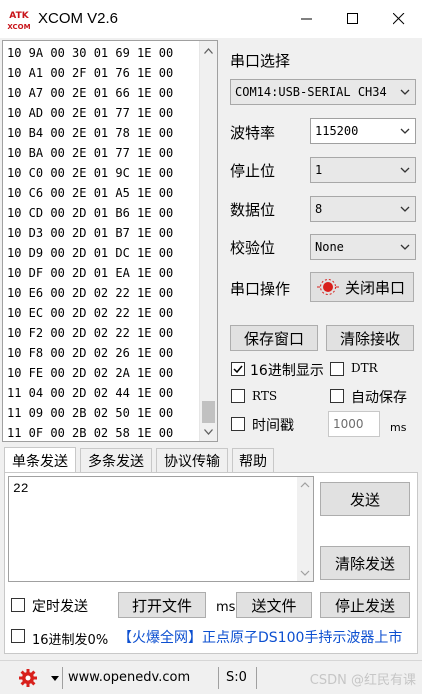 This screenshot has width=422, height=694. I want to click on tab-help: 帮助, so click(253, 460).